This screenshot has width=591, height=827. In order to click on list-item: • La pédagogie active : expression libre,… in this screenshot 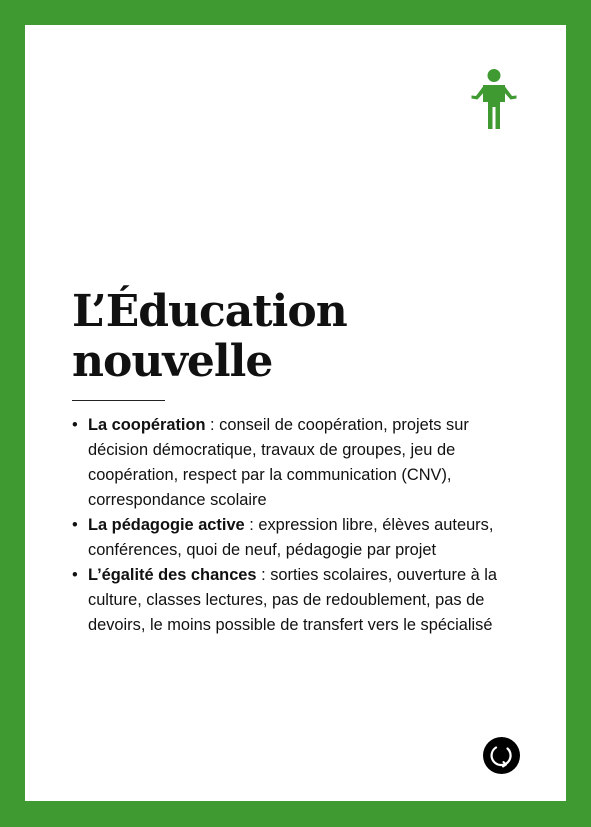, I will do `click(302, 538)`.